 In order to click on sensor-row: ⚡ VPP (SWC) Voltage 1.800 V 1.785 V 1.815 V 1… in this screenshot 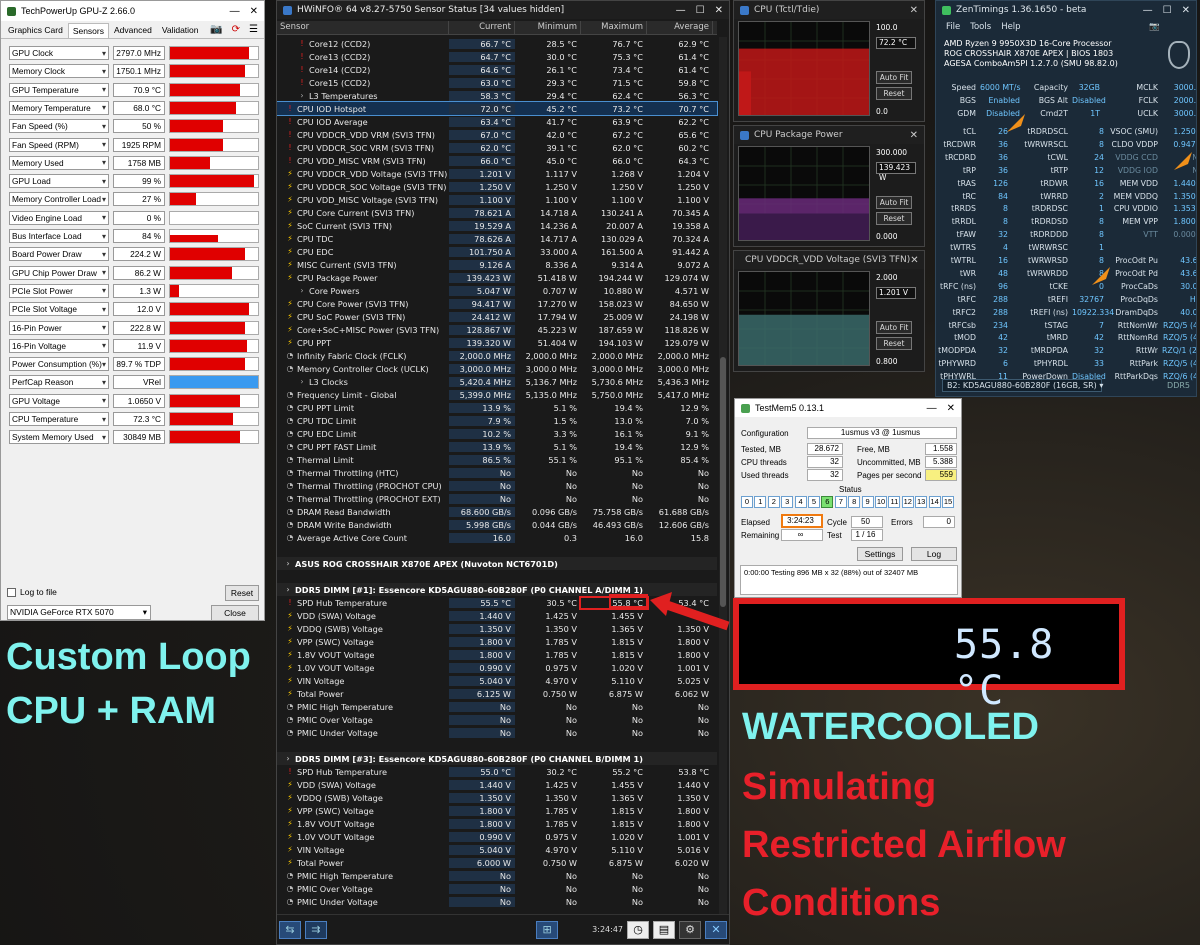, I will do `click(497, 810)`.